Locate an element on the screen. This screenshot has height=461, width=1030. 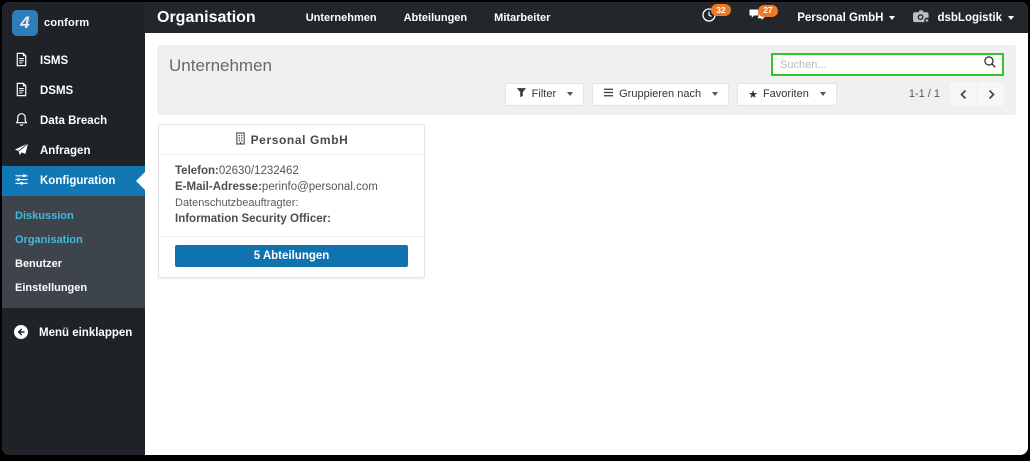
star-icon: ★ is located at coordinates (753, 94).